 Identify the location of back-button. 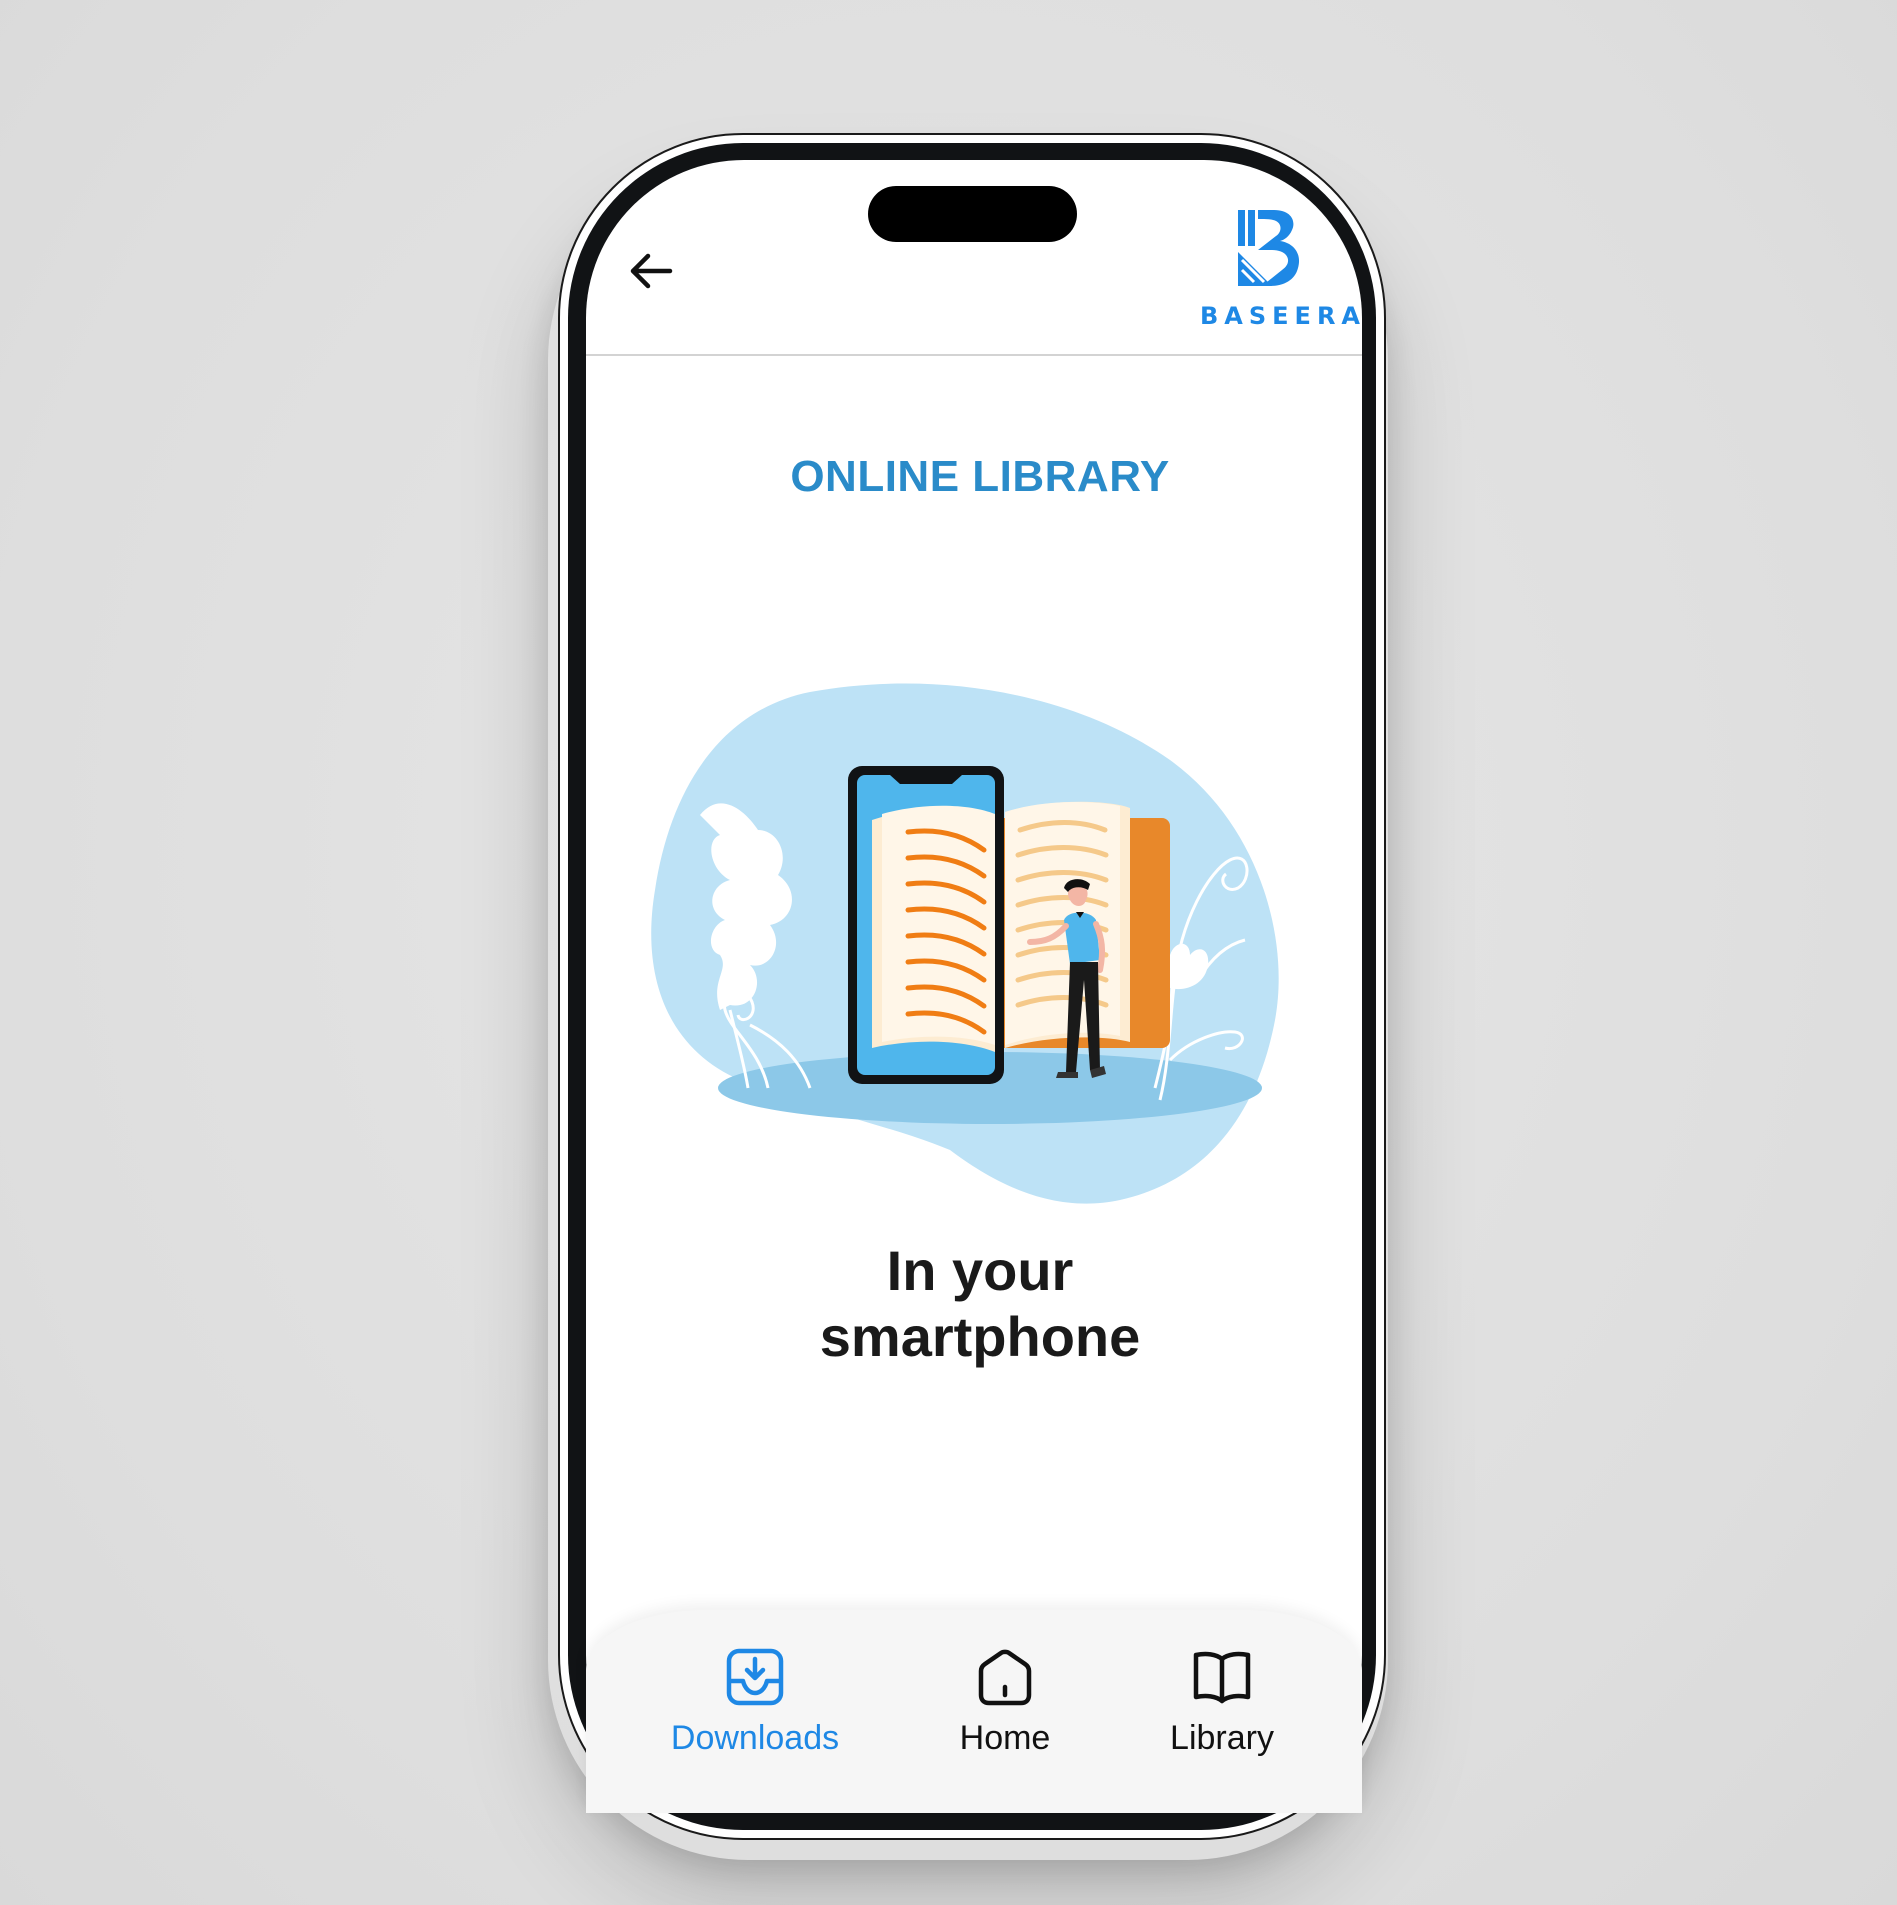
(651, 271).